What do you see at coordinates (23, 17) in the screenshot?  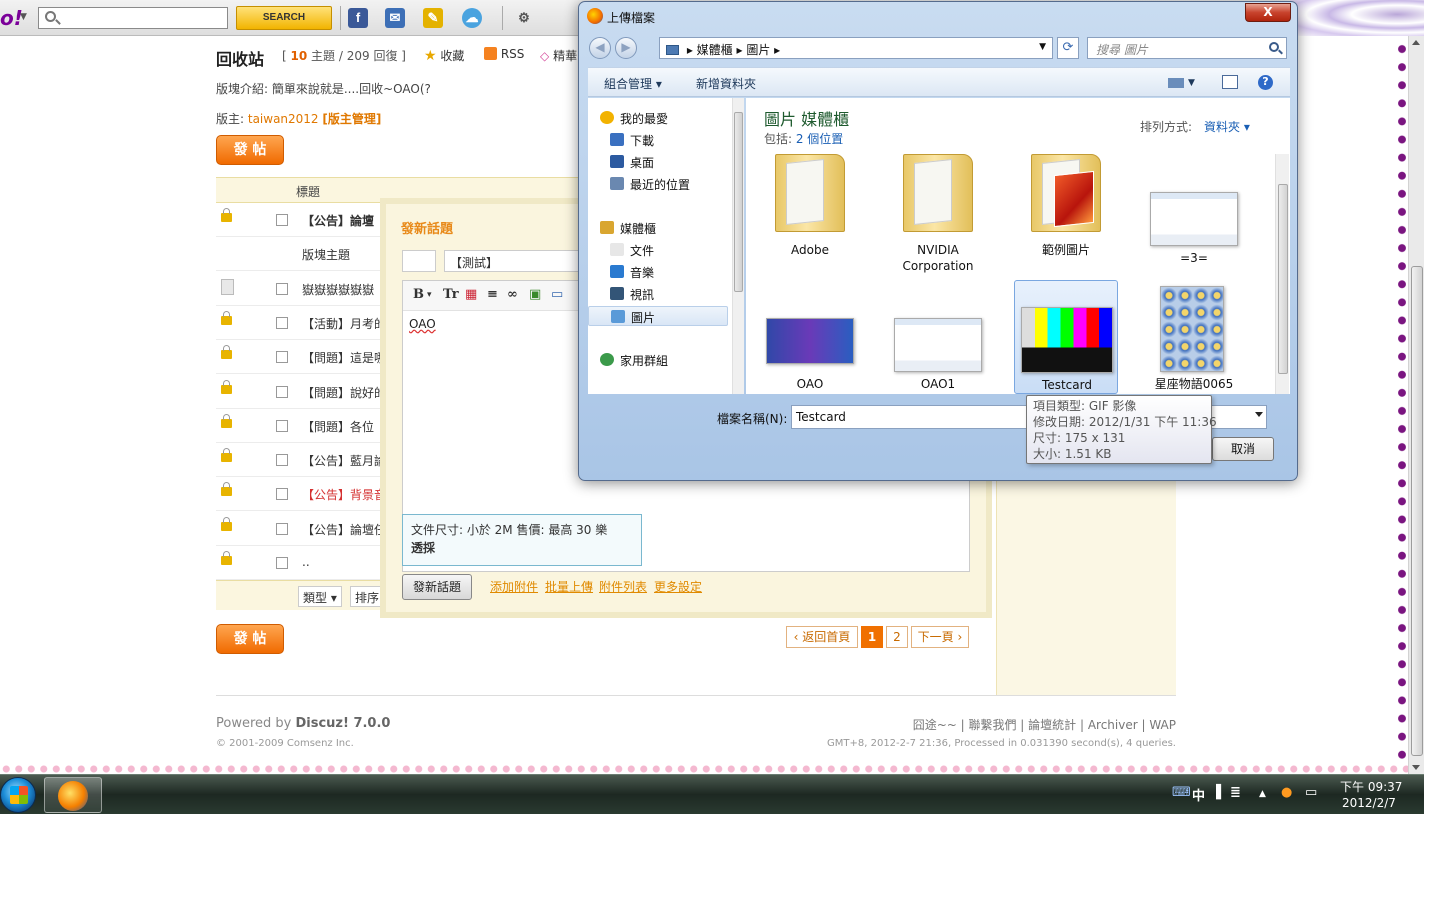 I see `yahoo-menu-caret-icon: ▼` at bounding box center [23, 17].